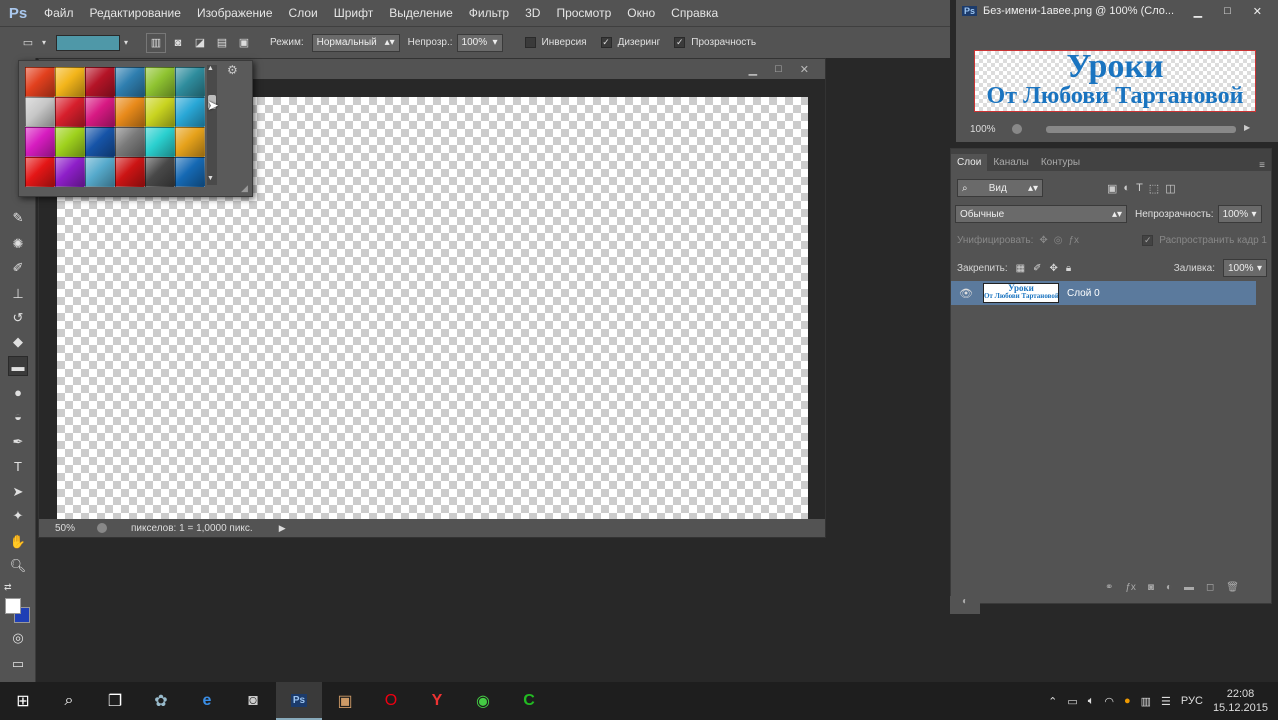 Image resolution: width=1278 pixels, height=720 pixels. What do you see at coordinates (421, 13) in the screenshot?
I see `menu-select: Выделение` at bounding box center [421, 13].